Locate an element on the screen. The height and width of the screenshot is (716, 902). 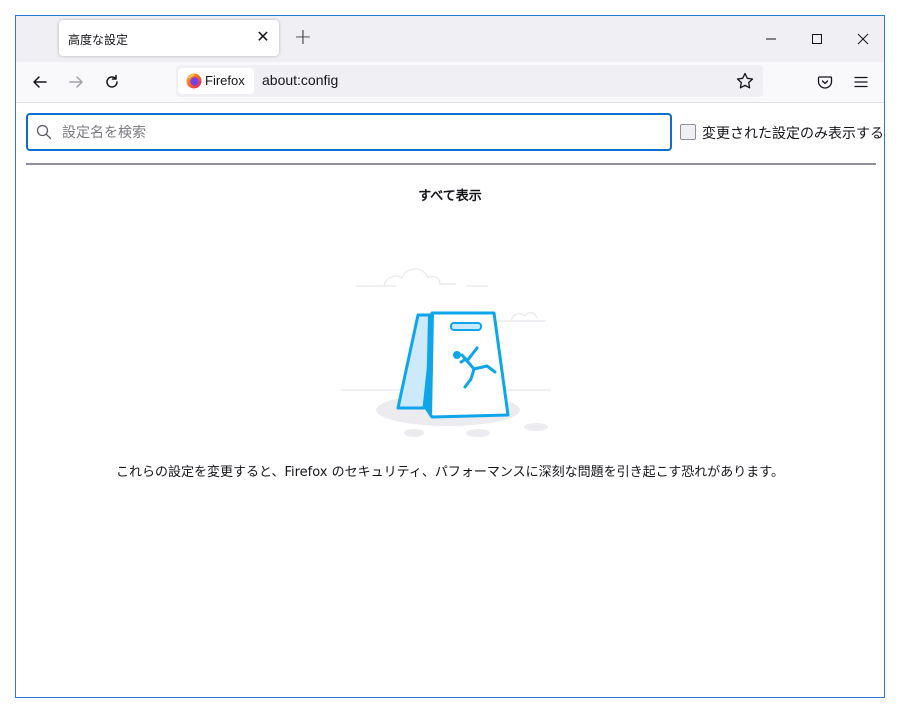
title-bar: 高度な設定 ✕ + is located at coordinates (450, 39).